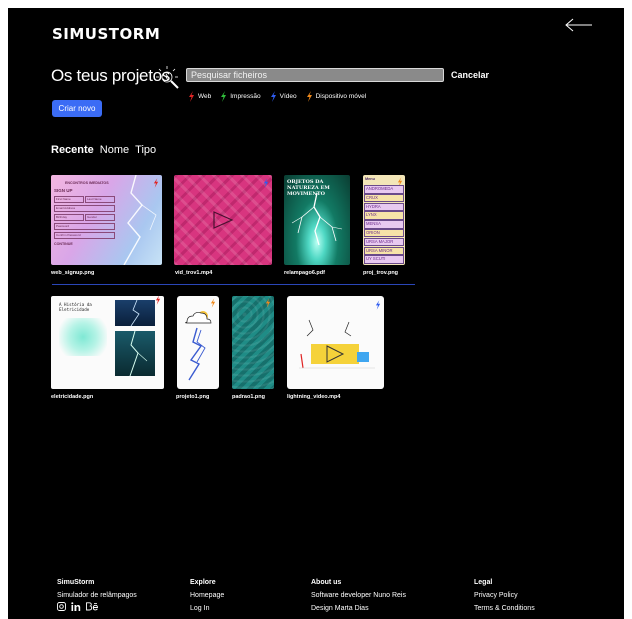  I want to click on footer-text: Simulador de relâmpagos, so click(97, 595).